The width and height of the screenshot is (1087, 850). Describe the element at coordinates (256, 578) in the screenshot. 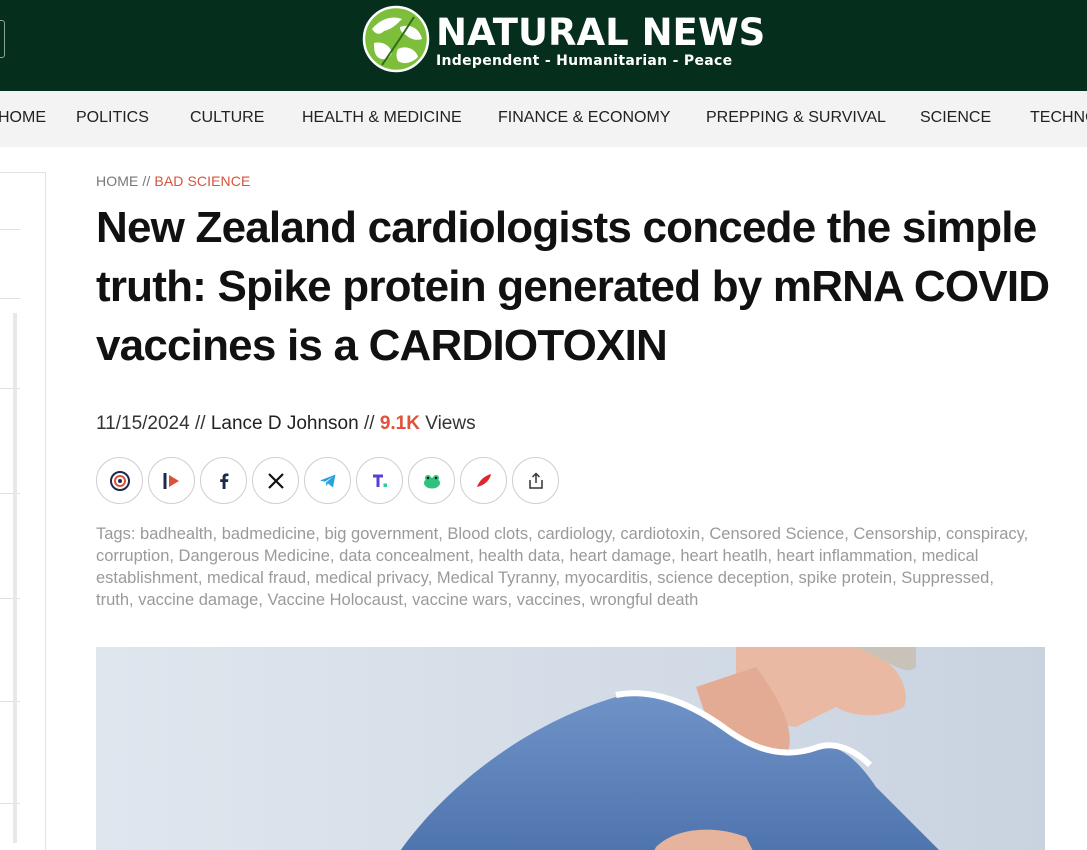

I see `tag-link: medical fraud` at that location.